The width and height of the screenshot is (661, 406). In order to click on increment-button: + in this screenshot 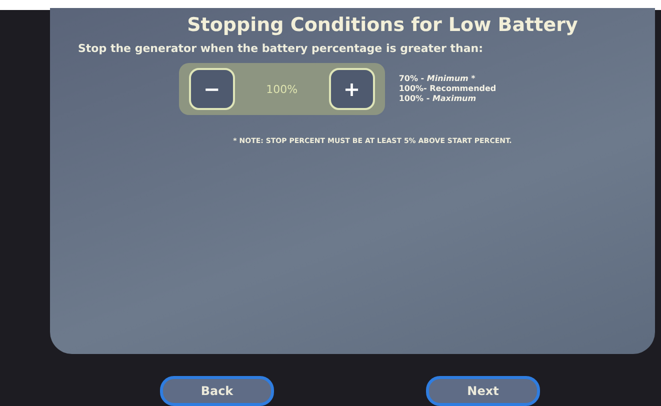, I will do `click(351, 89)`.